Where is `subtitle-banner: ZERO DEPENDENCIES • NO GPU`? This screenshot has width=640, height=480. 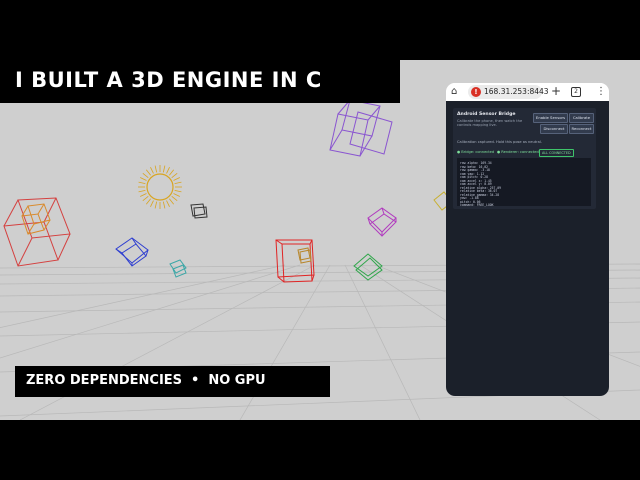 subtitle-banner: ZERO DEPENDENCIES • NO GPU is located at coordinates (172, 381).